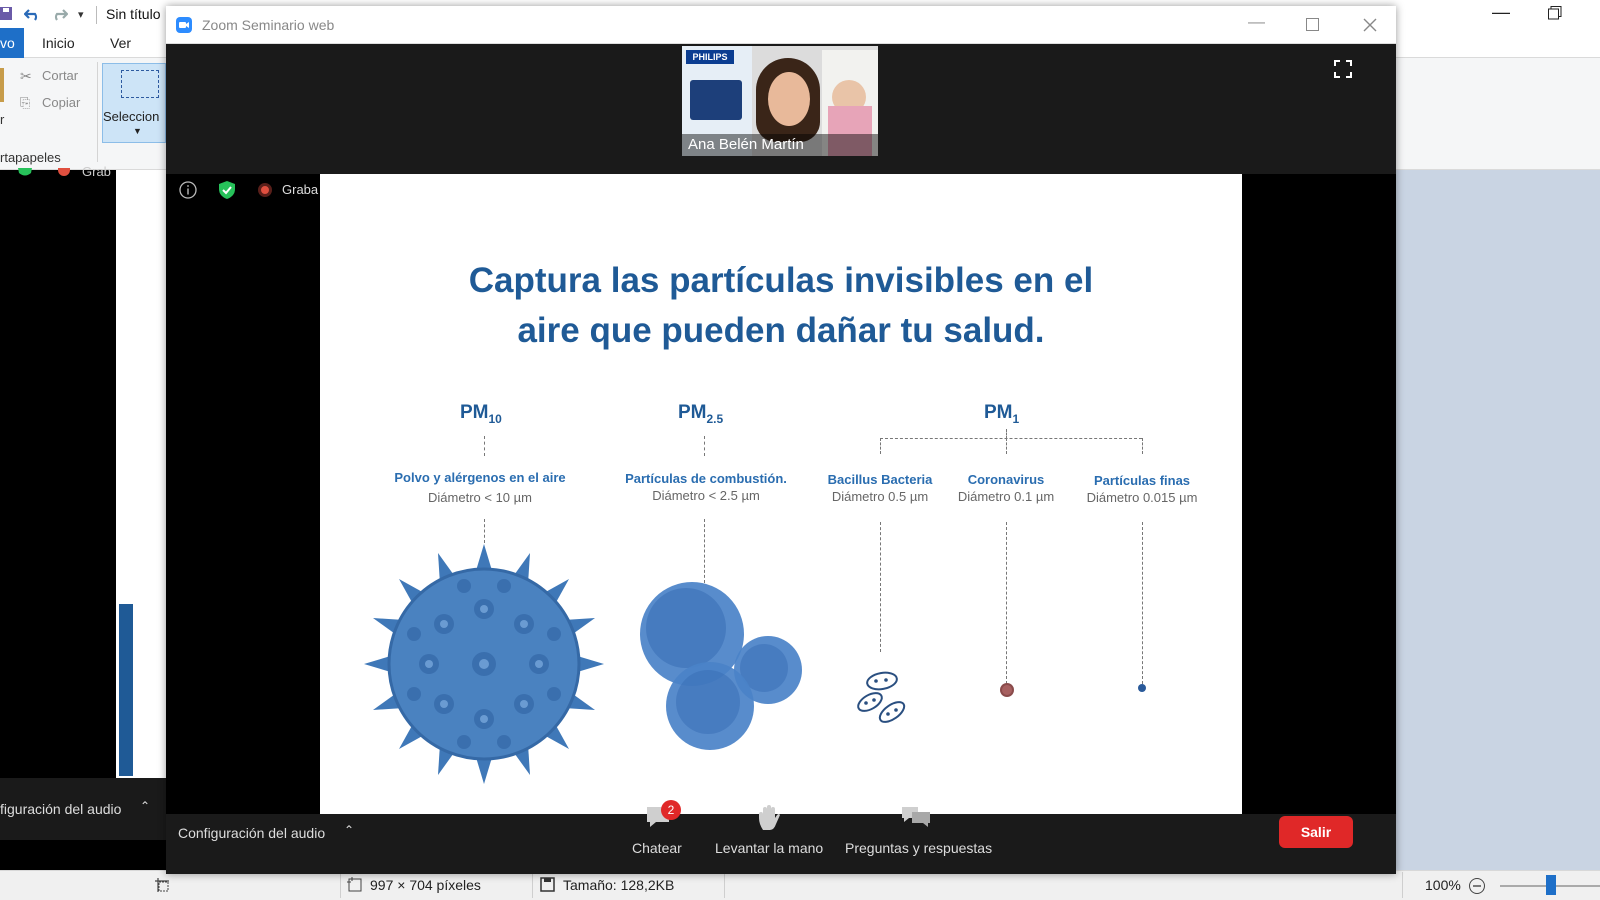 The image size is (1600, 900). I want to click on save-icon, so click(7, 14).